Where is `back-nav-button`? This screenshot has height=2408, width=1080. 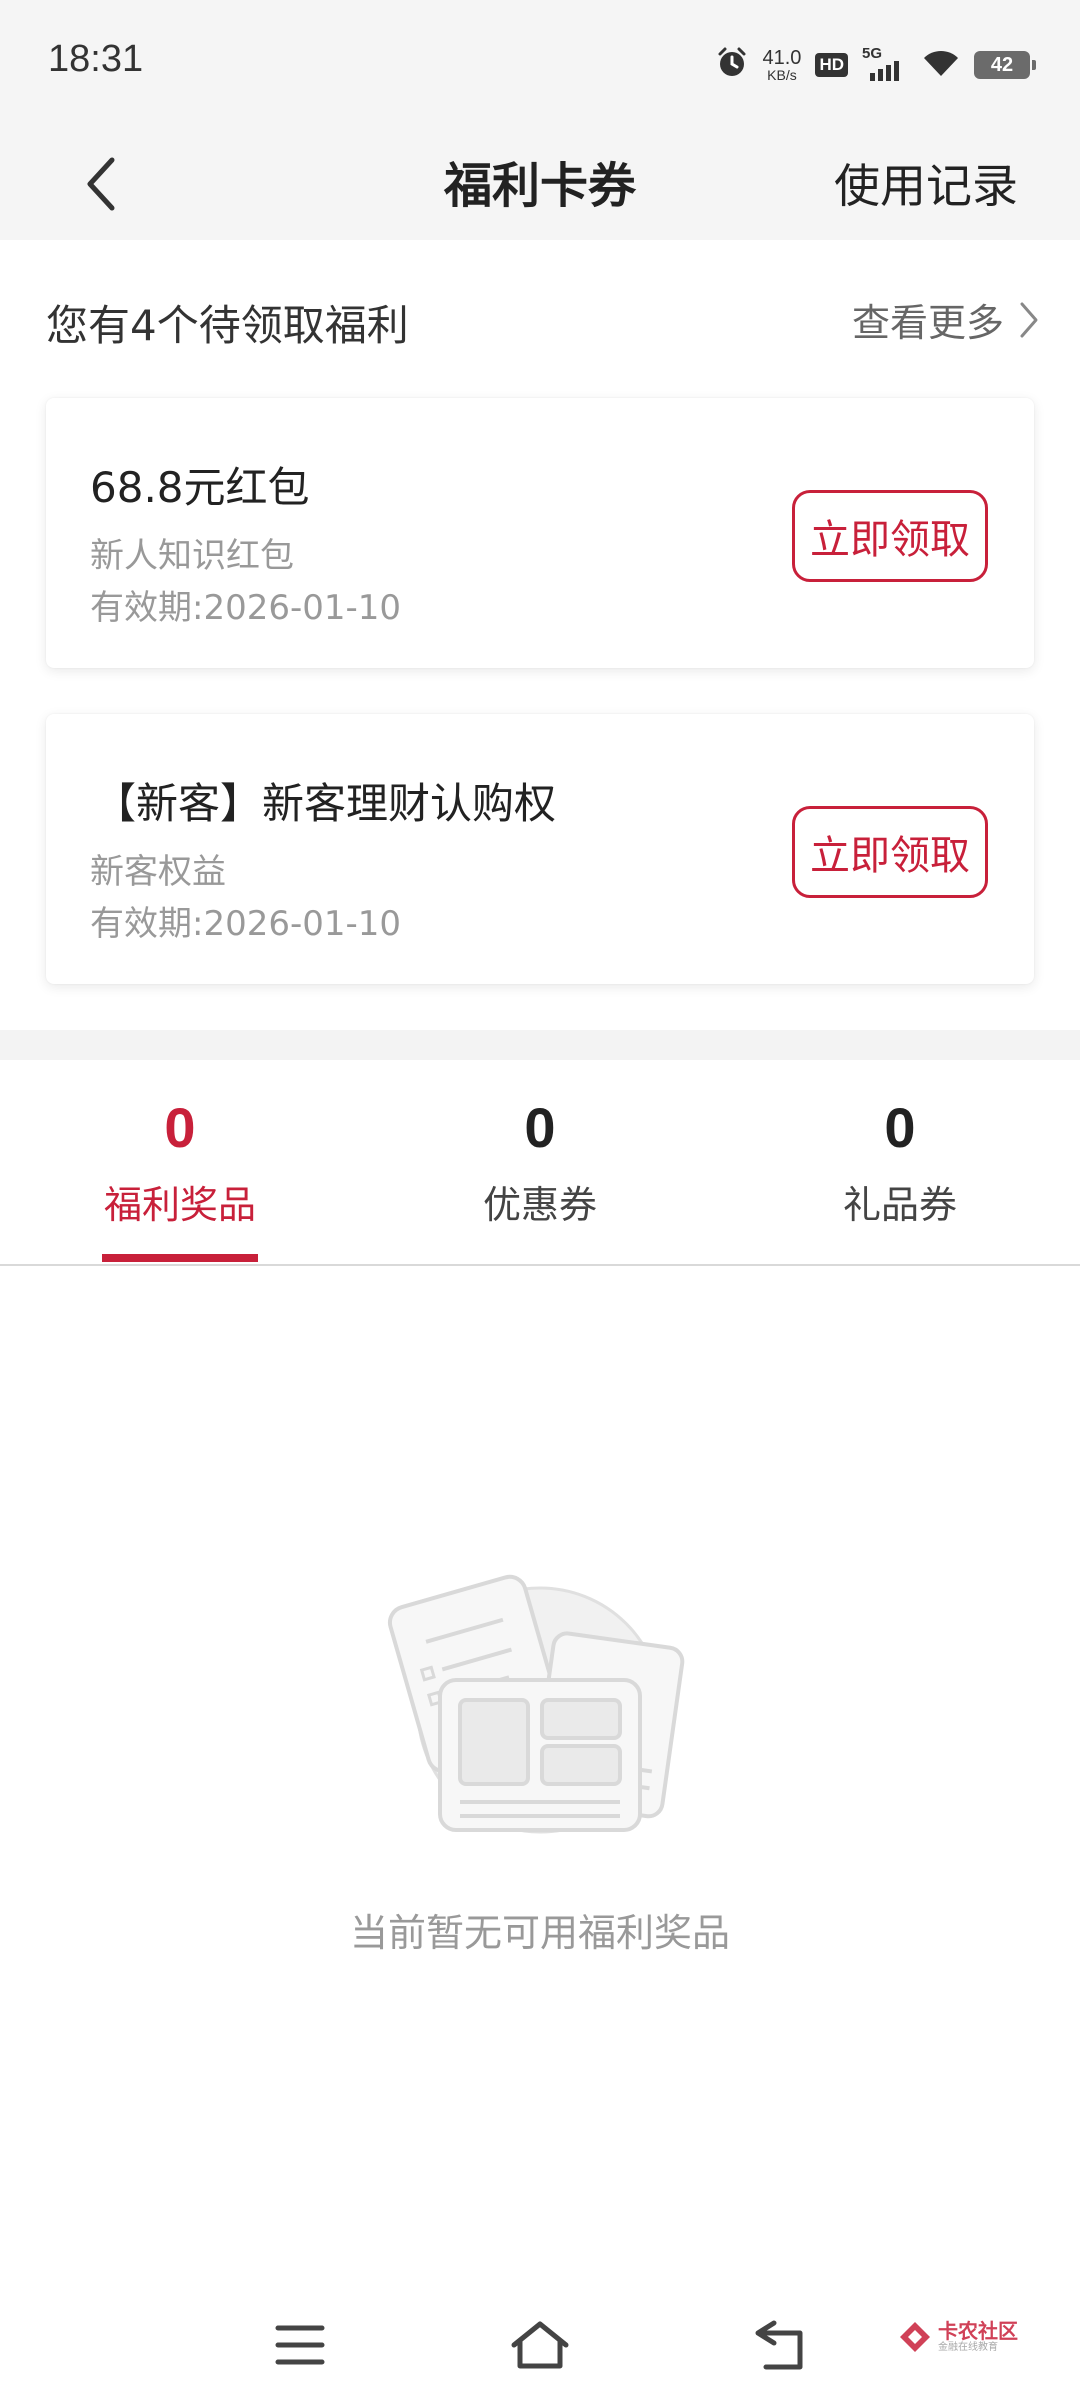
back-nav-button is located at coordinates (780, 2345).